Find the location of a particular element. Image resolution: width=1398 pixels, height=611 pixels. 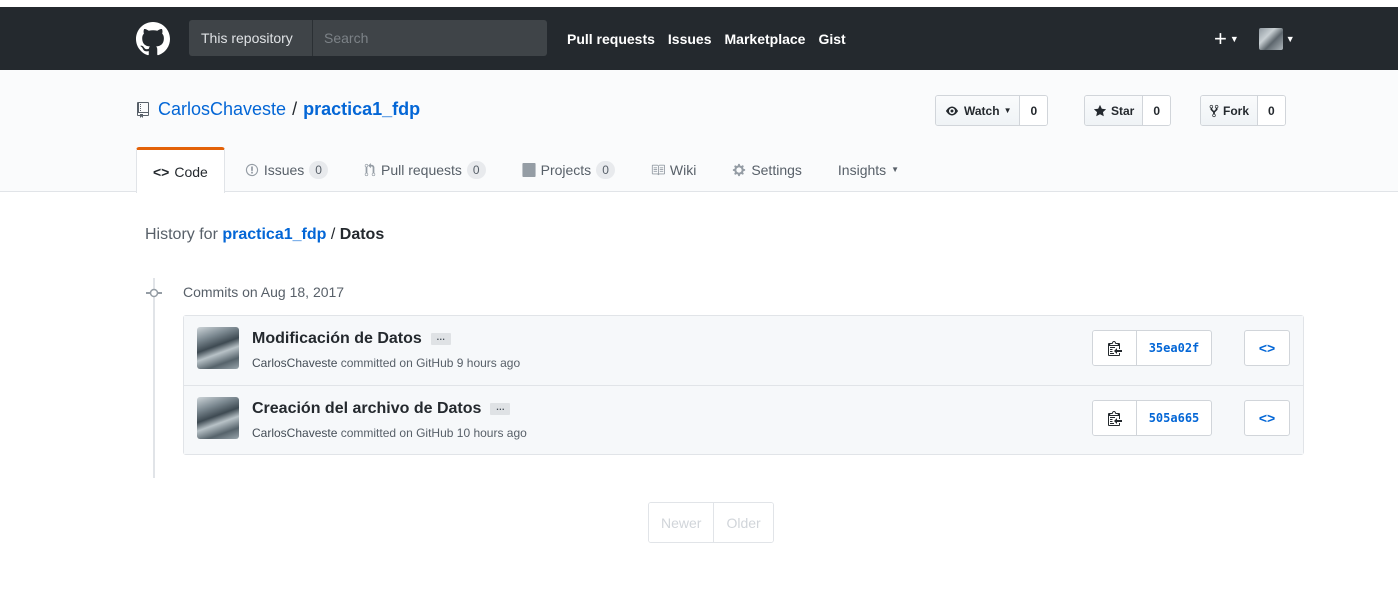

pull-requests-counter: 0 is located at coordinates (476, 169).